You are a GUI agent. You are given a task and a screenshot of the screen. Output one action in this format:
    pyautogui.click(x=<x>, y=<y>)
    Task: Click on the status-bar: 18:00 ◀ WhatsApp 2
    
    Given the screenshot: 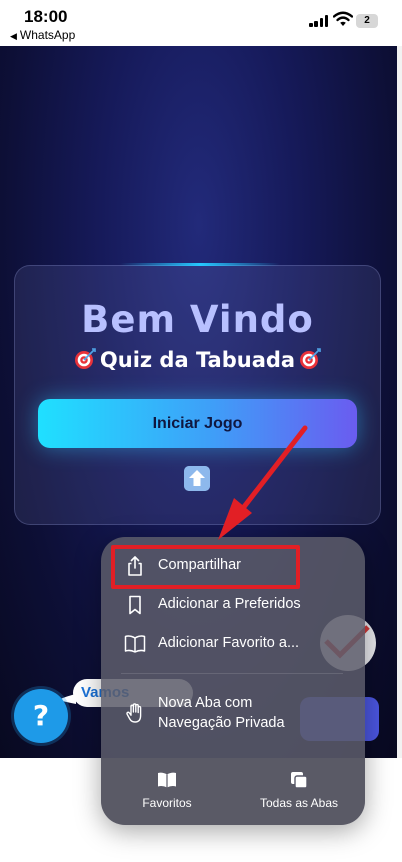 What is the action you would take?
    pyautogui.click(x=201, y=23)
    